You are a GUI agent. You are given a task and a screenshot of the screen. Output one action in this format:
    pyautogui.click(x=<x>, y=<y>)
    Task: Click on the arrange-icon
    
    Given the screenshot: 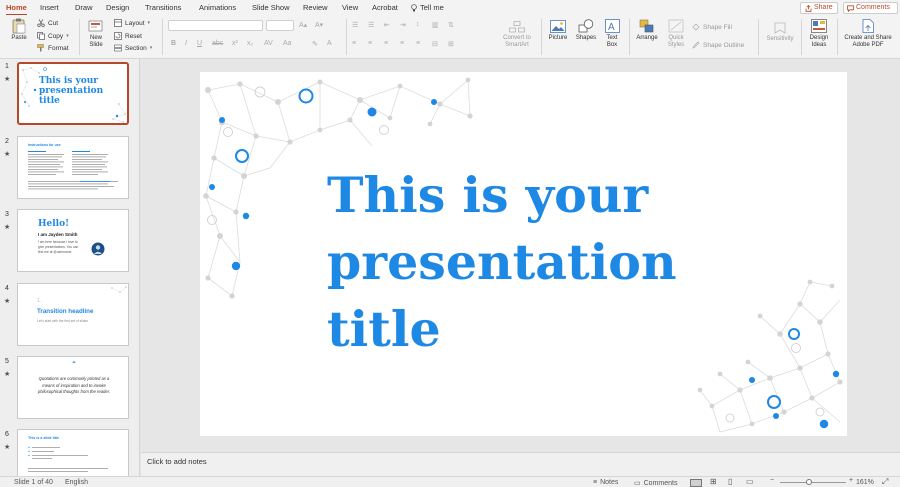 What is the action you would take?
    pyautogui.click(x=647, y=26)
    